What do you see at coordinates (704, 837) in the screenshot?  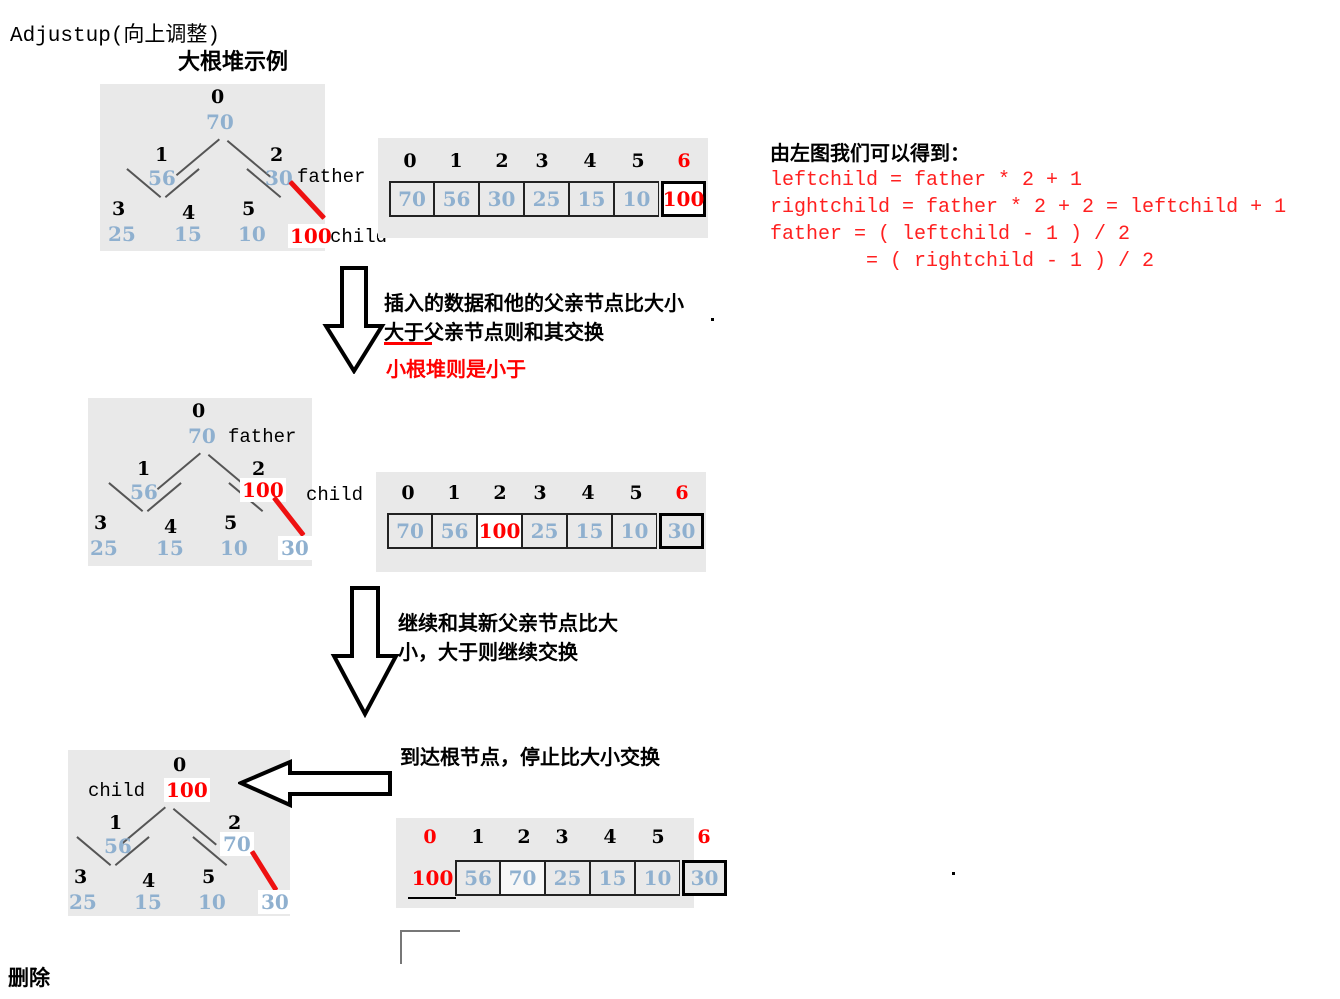 I see `array-index-highlight: 6` at bounding box center [704, 837].